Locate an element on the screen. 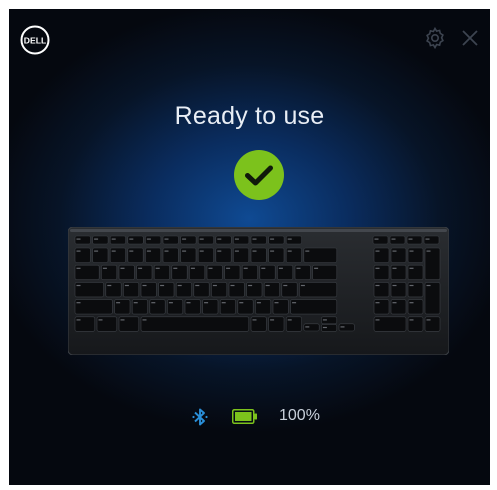  brand-text: DELL is located at coordinates (35, 40).